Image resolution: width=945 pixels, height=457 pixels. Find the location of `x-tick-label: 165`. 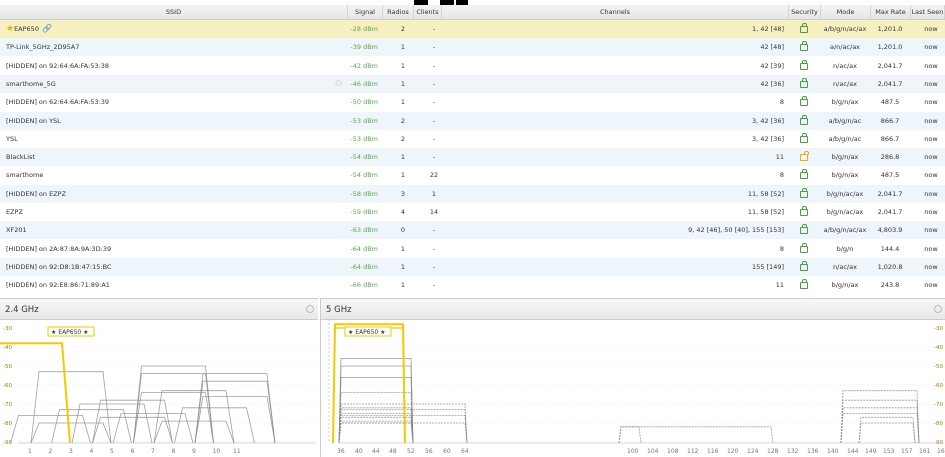

x-tick-label: 165 is located at coordinates (941, 451).